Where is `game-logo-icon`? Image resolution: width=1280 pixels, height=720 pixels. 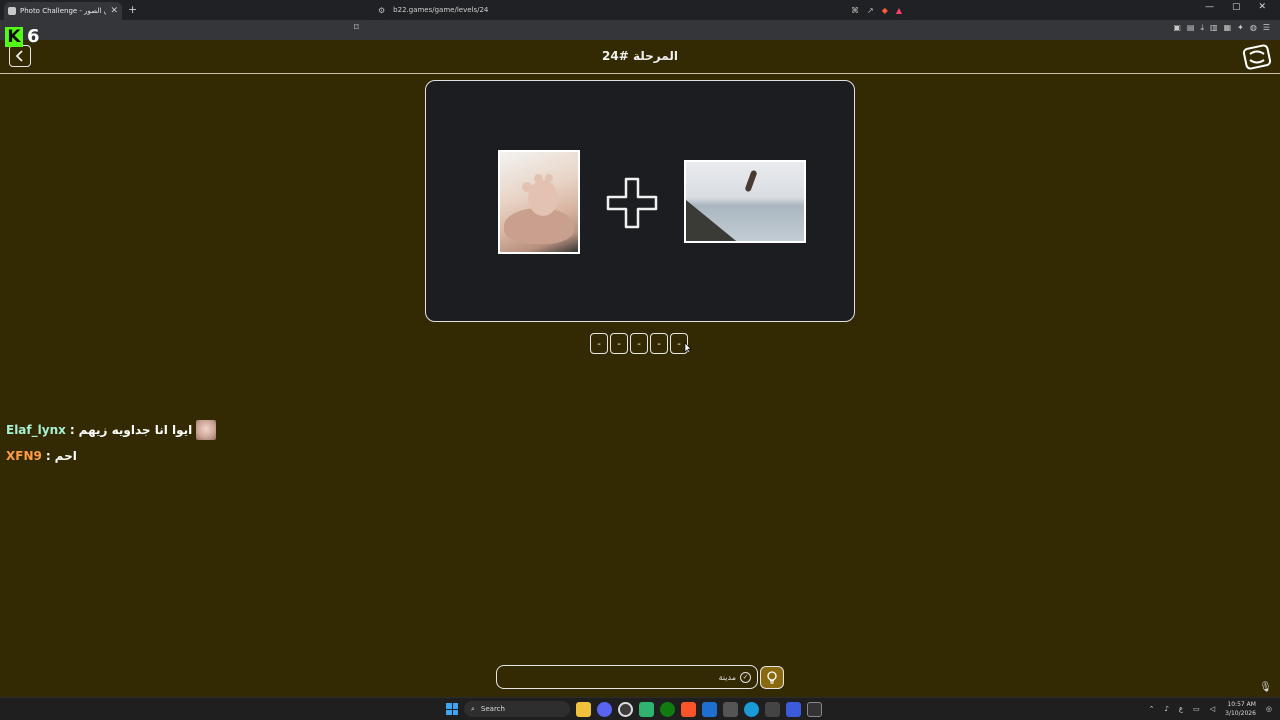 game-logo-icon is located at coordinates (1257, 57).